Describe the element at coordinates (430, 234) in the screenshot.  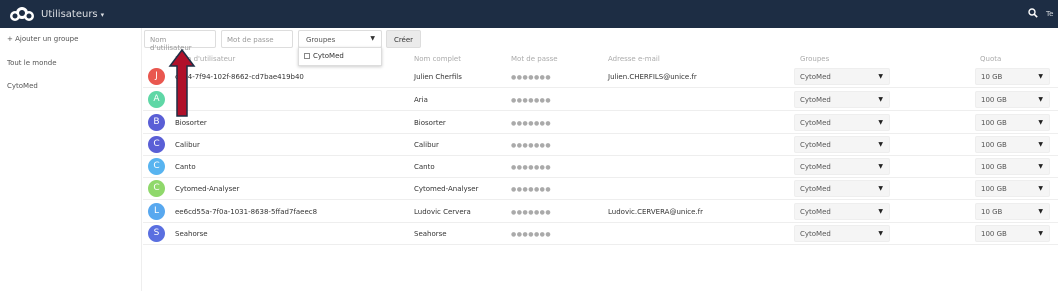
I see `fullname-cell: Seahorse` at that location.